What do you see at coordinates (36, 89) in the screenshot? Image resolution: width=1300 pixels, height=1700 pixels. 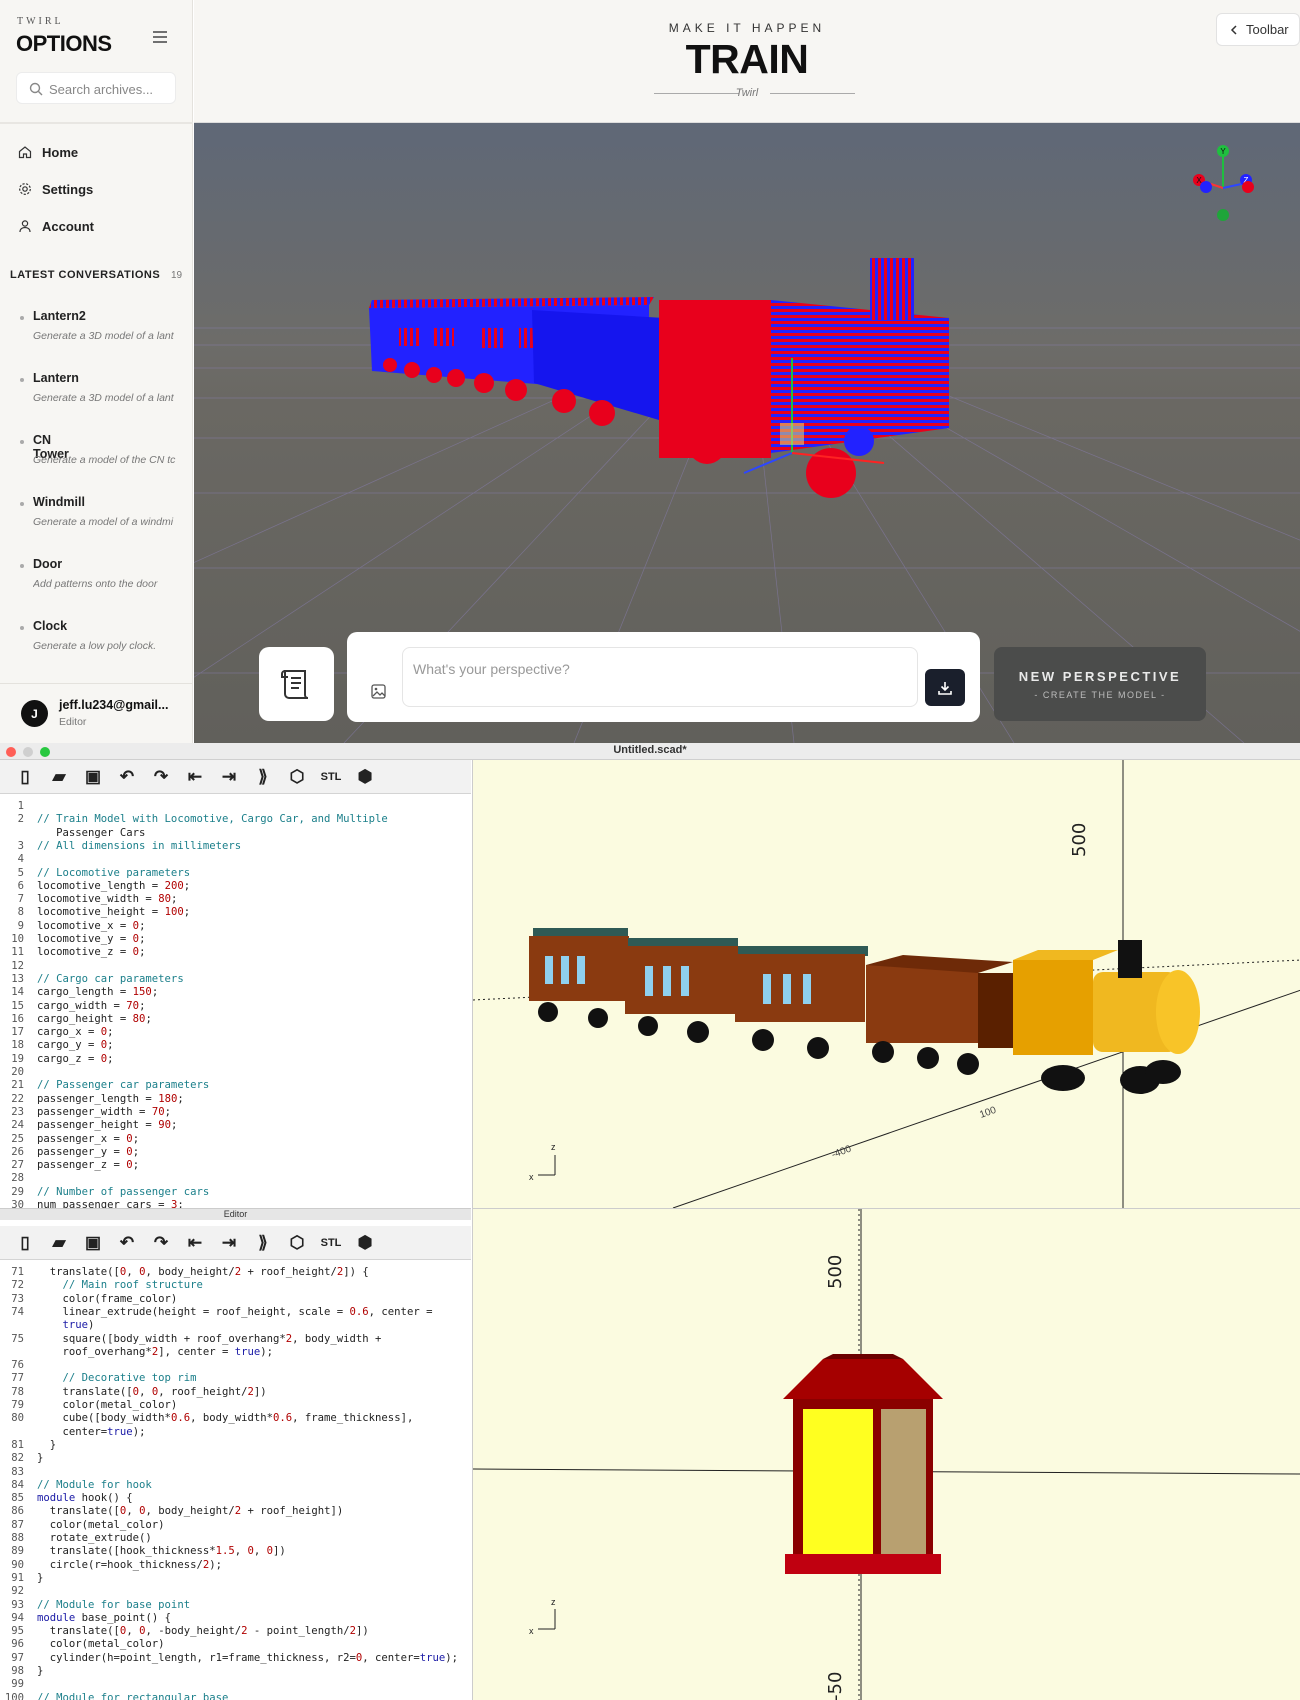 I see `search-icon` at bounding box center [36, 89].